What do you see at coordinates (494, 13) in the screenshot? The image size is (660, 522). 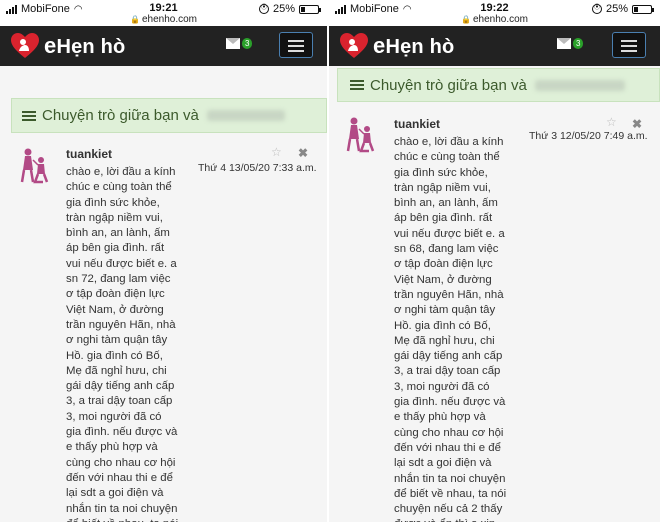 I see `status-bar: MobiFone ◠ 19:22 🔒 ehenho.com ⦿ 25%` at bounding box center [494, 13].